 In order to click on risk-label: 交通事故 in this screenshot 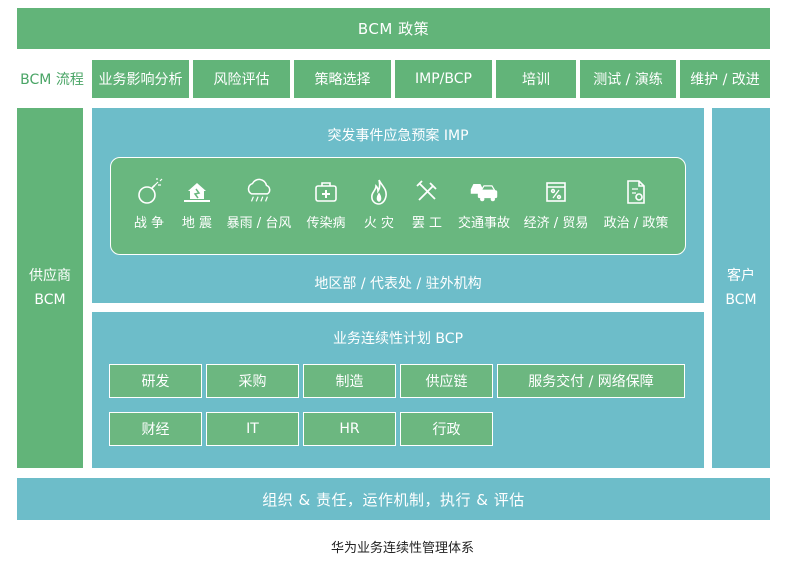, I will do `click(483, 223)`.